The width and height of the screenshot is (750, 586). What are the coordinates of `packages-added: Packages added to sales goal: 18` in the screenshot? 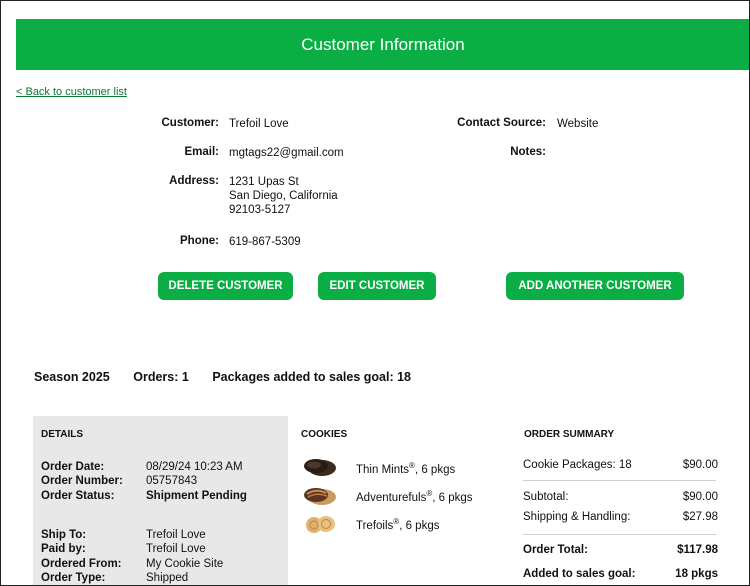 It's located at (312, 377).